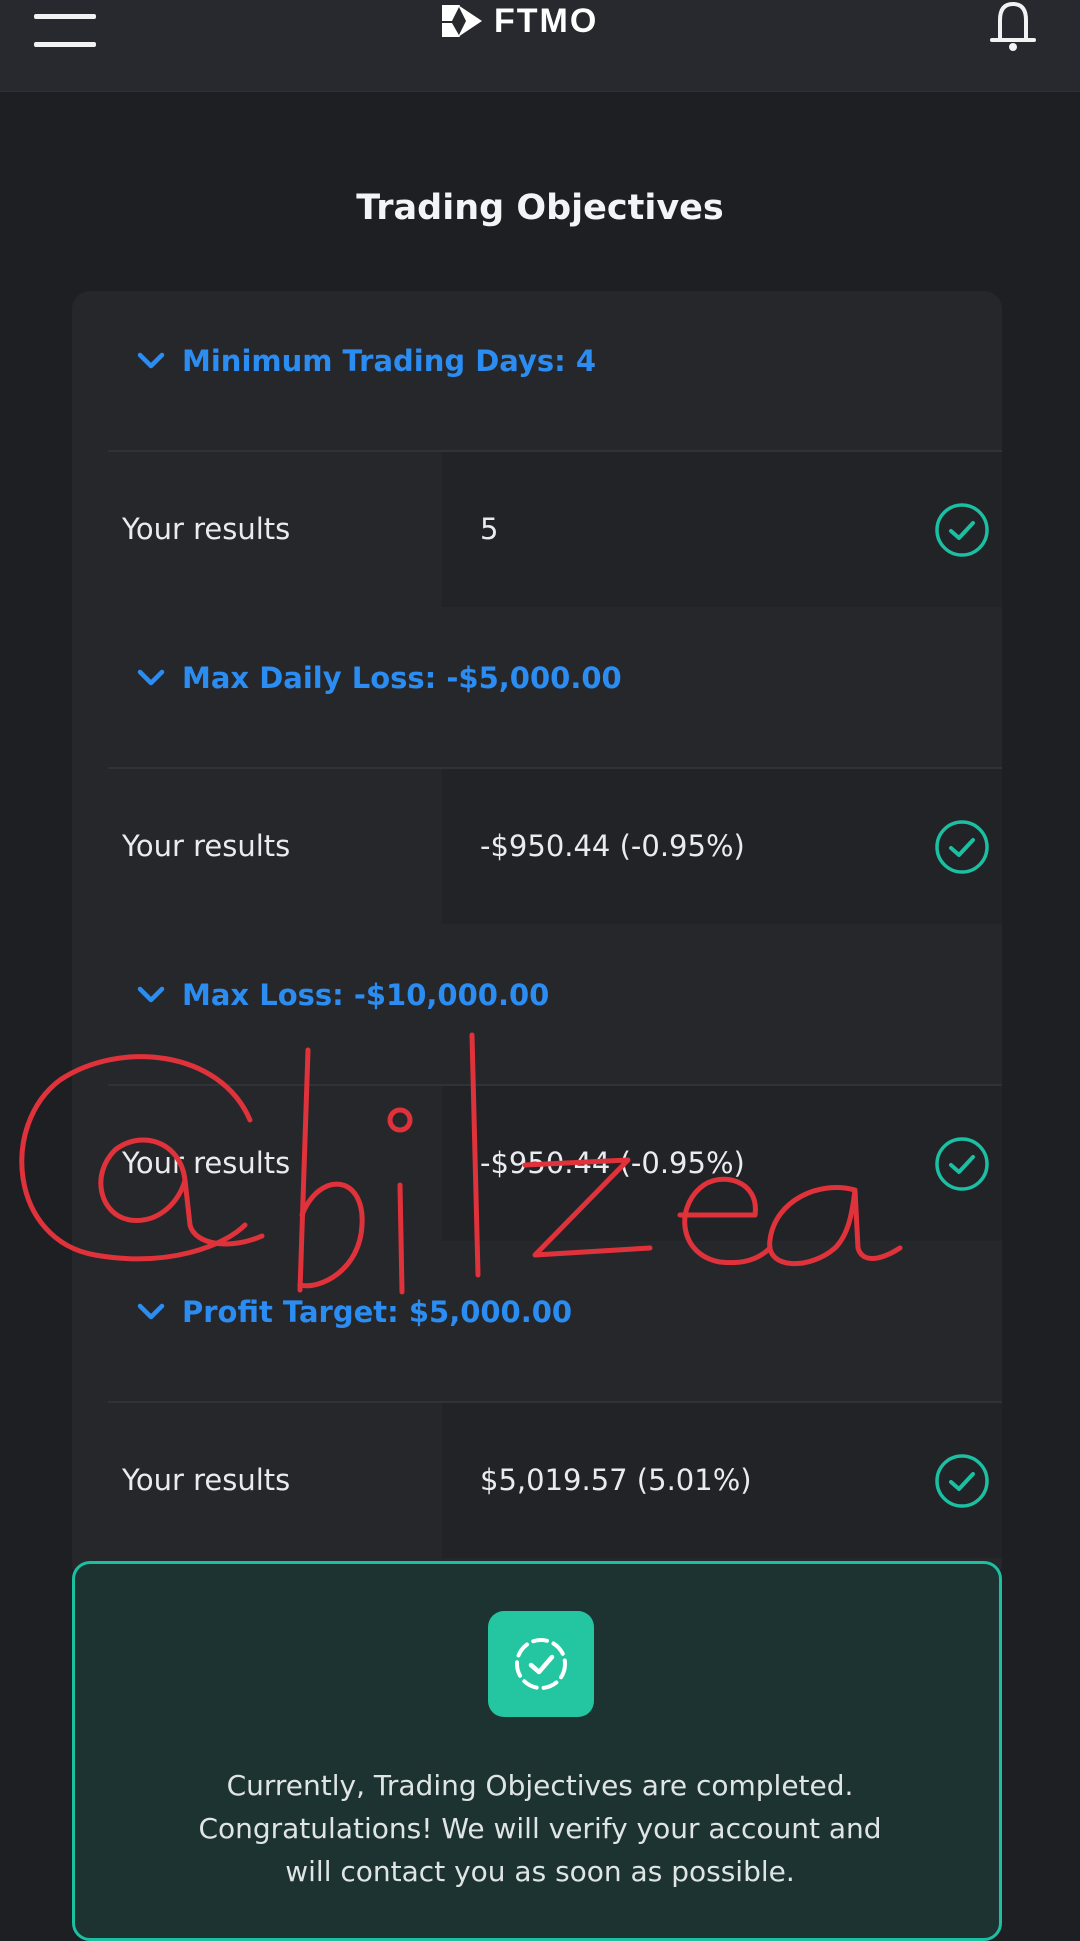 This screenshot has width=1080, height=1941. What do you see at coordinates (389, 361) in the screenshot?
I see `objective-title: Minimum Trading Days: 4` at bounding box center [389, 361].